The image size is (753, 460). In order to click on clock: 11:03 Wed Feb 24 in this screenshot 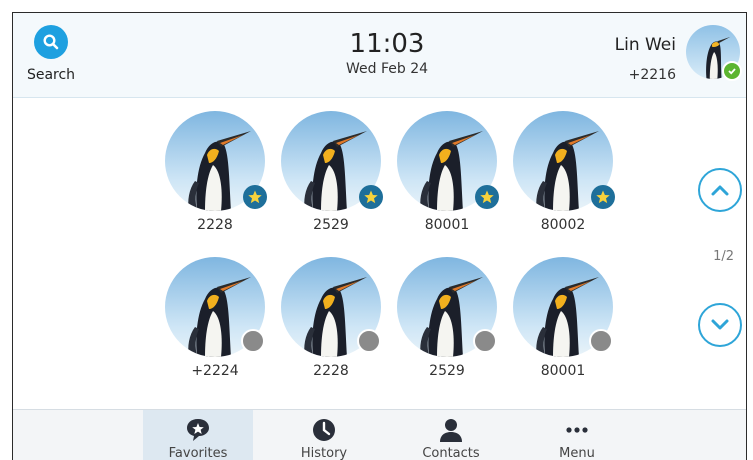, I will do `click(387, 53)`.